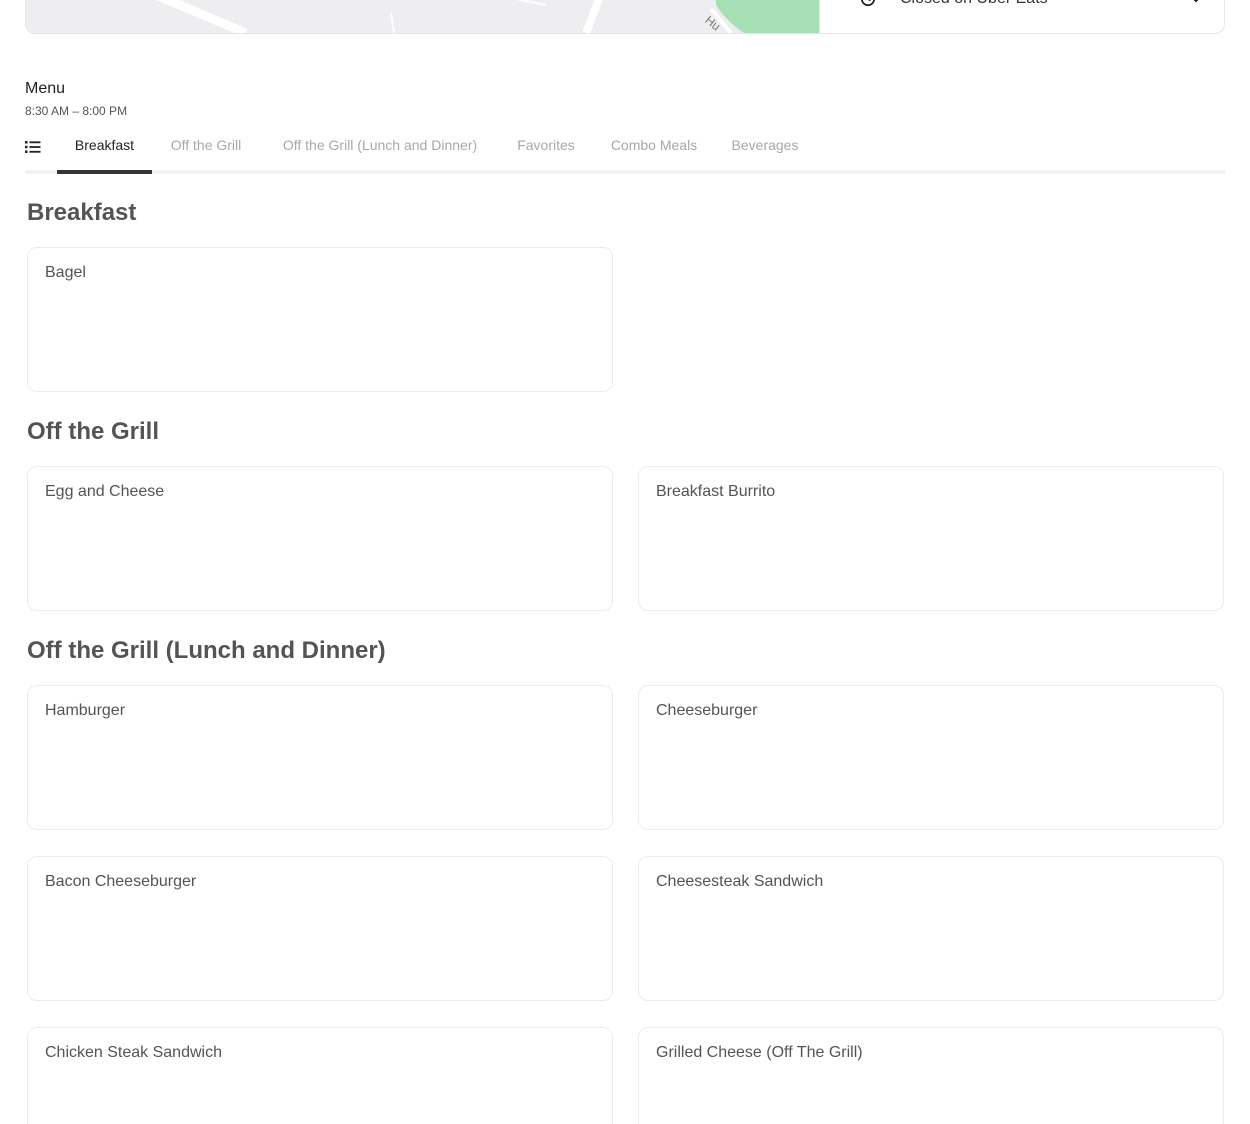 This screenshot has height=1124, width=1250. What do you see at coordinates (93, 431) in the screenshot?
I see `section-title-off-the-grill: Off the Grill` at bounding box center [93, 431].